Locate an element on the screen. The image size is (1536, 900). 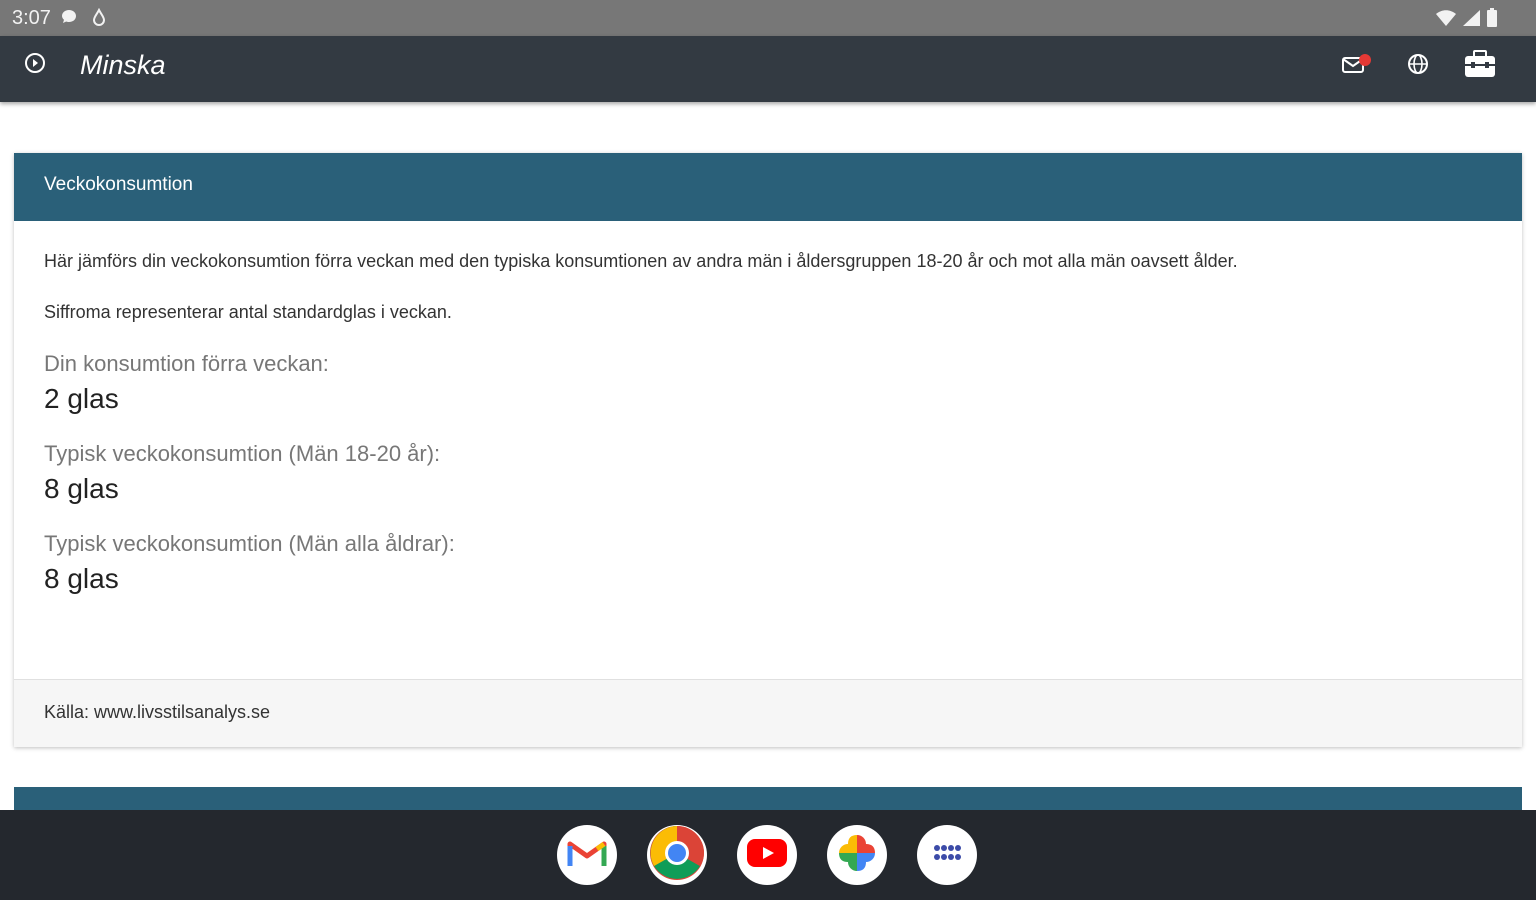
typical-18-20-value: 8 glas is located at coordinates (81, 488).